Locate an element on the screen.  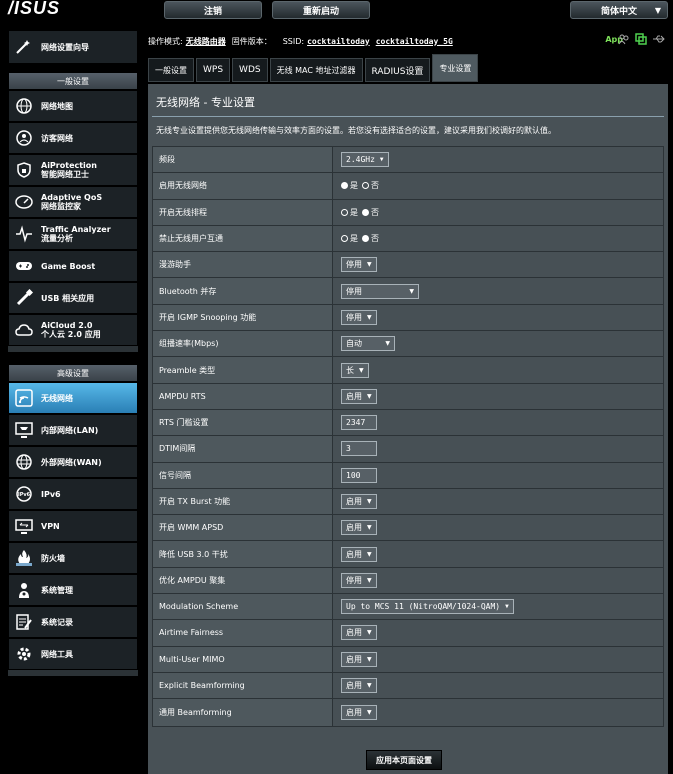
sidebar-item-wizard: 网络设置向导 is located at coordinates (73, 47).